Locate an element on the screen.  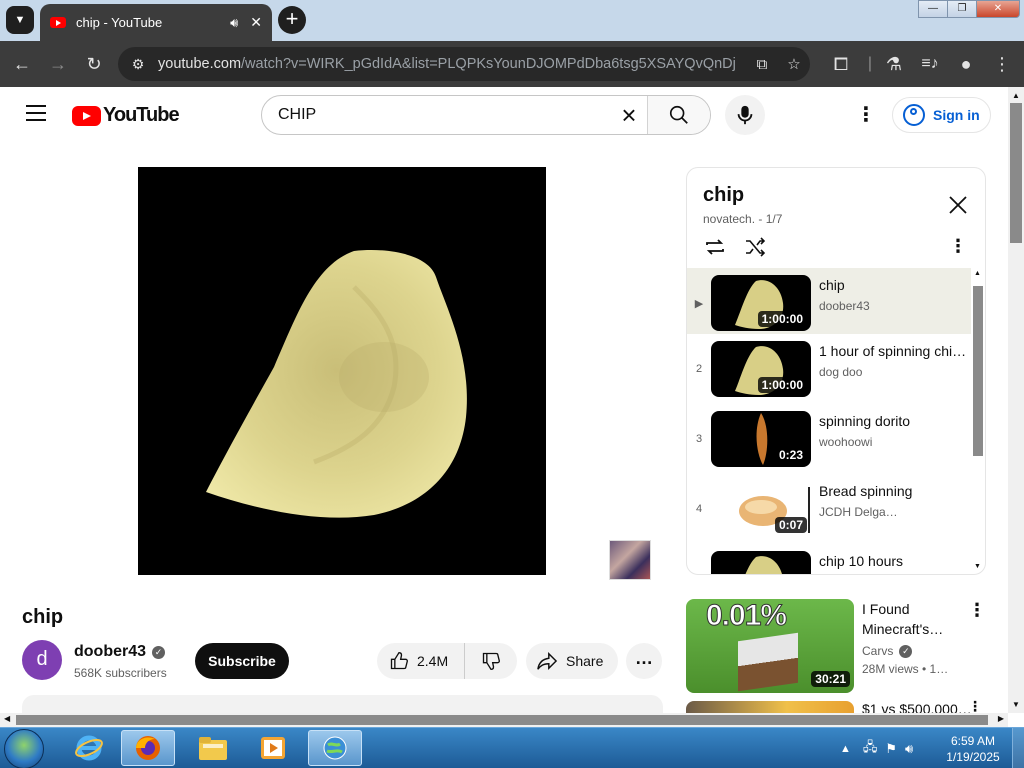
media-player-icon is located at coordinates (273, 748).